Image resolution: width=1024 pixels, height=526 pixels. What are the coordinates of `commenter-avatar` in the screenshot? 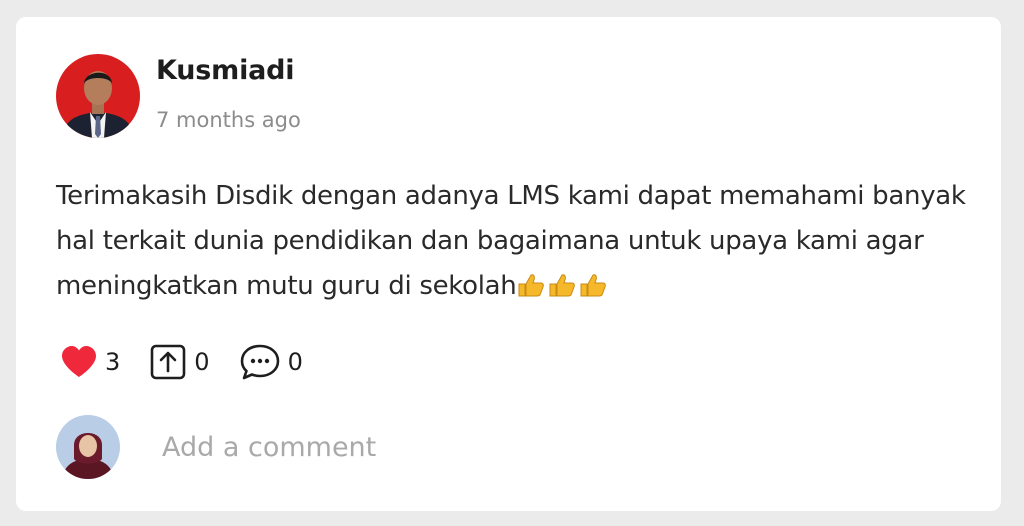 It's located at (88, 447).